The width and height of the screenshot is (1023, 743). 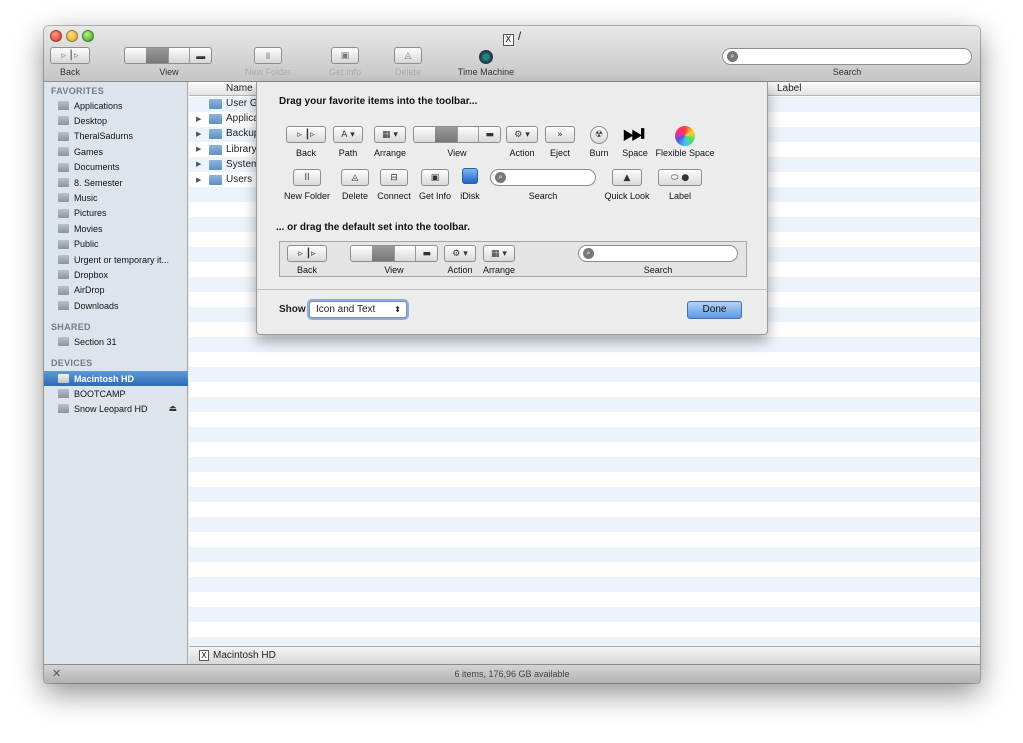 I want to click on view-list-mode, so click(x=157, y=55).